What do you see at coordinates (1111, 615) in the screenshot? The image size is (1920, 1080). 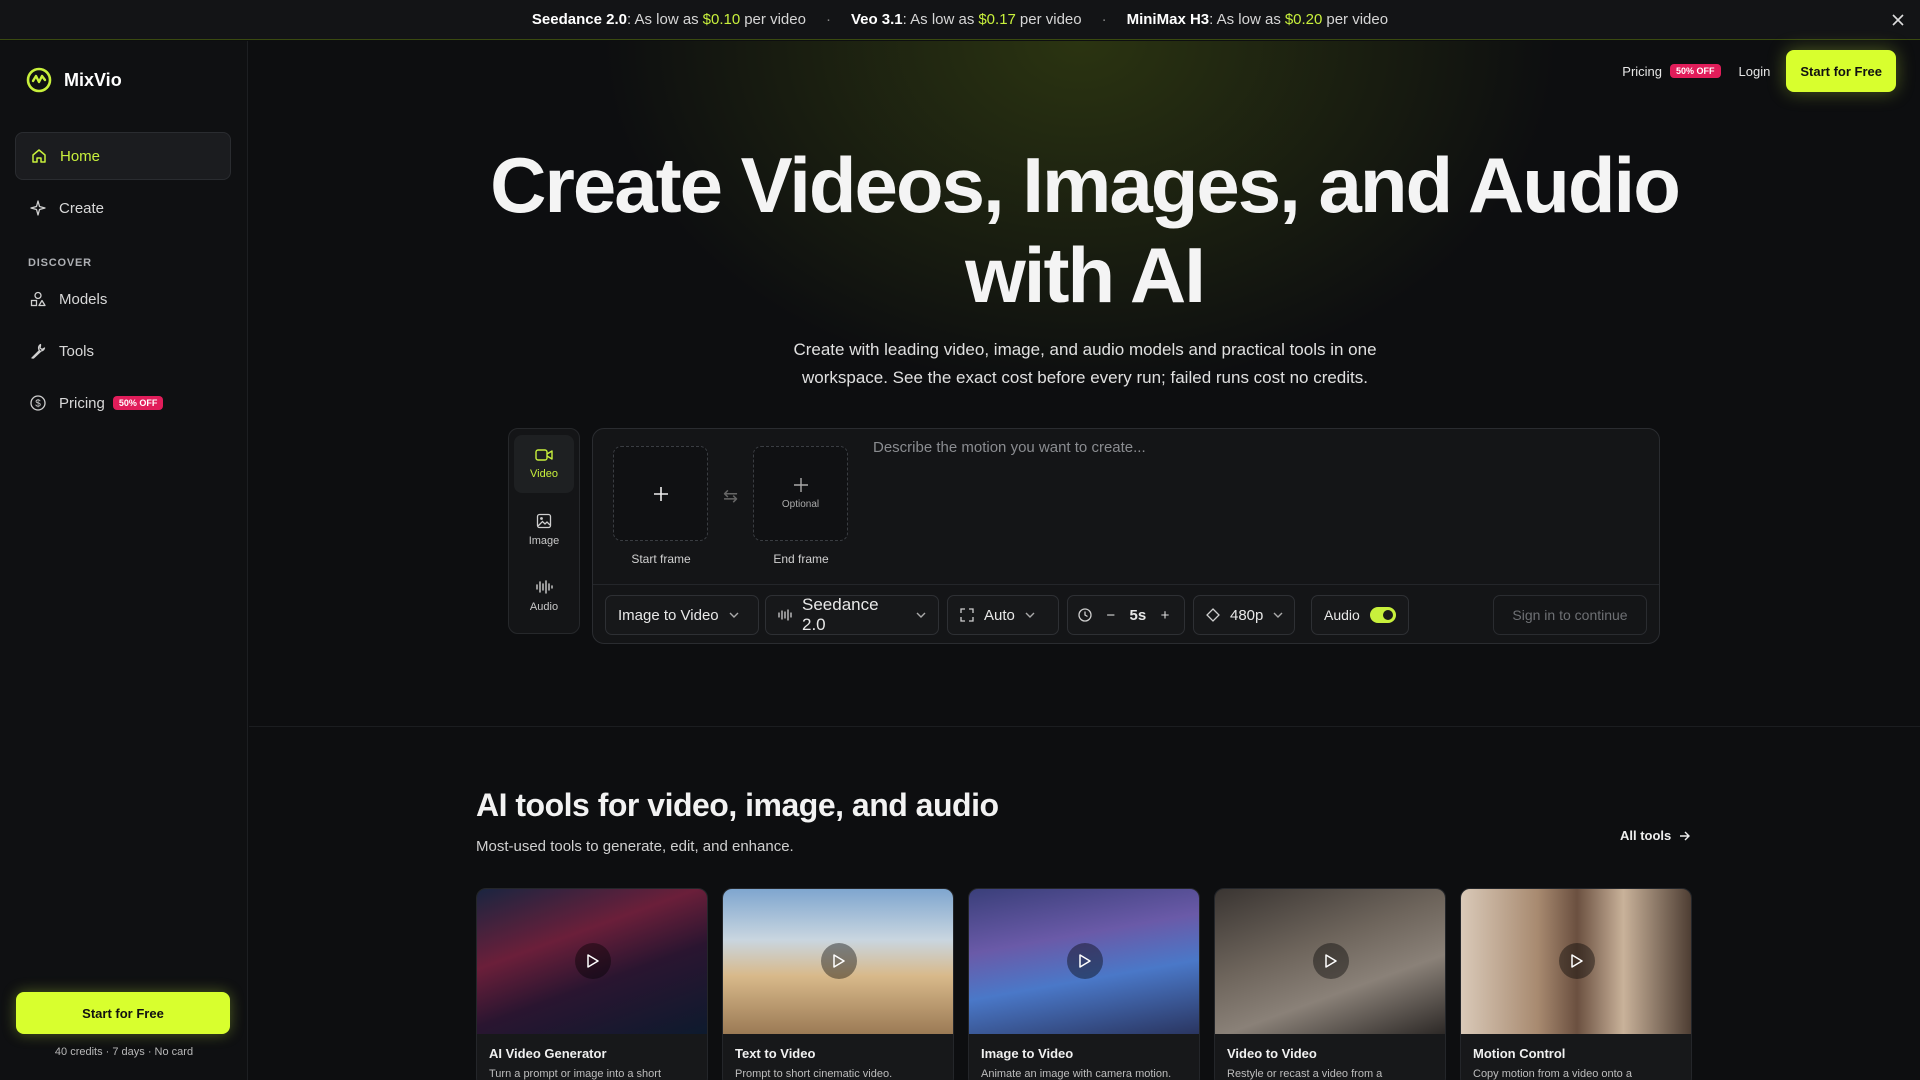 I see `duration-decrease-button: −` at bounding box center [1111, 615].